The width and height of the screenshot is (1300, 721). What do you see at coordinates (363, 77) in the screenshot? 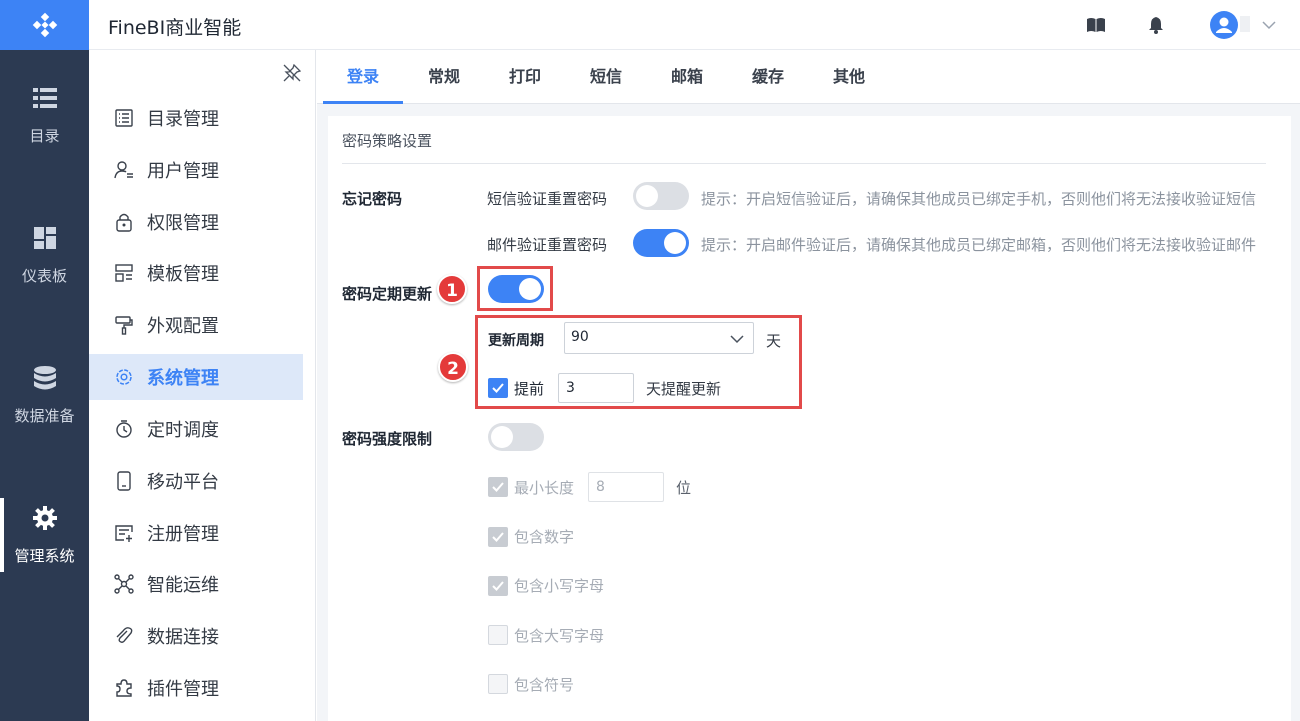
I see `tab-login: 登录` at bounding box center [363, 77].